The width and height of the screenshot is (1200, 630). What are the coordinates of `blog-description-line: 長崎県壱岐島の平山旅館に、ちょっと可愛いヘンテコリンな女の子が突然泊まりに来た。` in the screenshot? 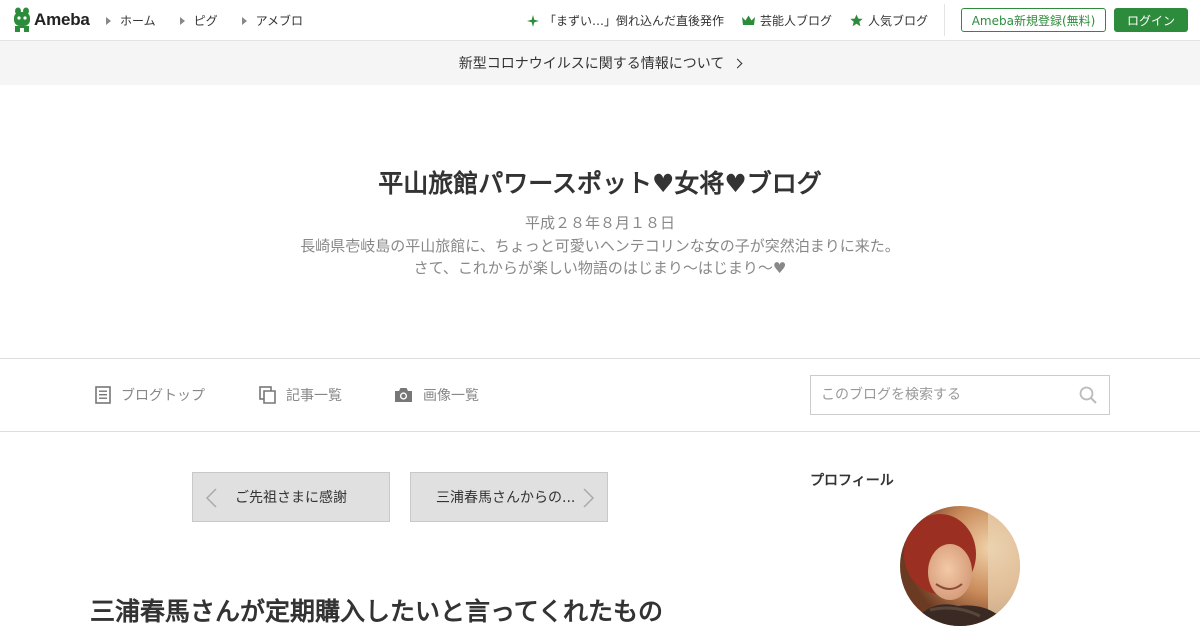 It's located at (600, 245).